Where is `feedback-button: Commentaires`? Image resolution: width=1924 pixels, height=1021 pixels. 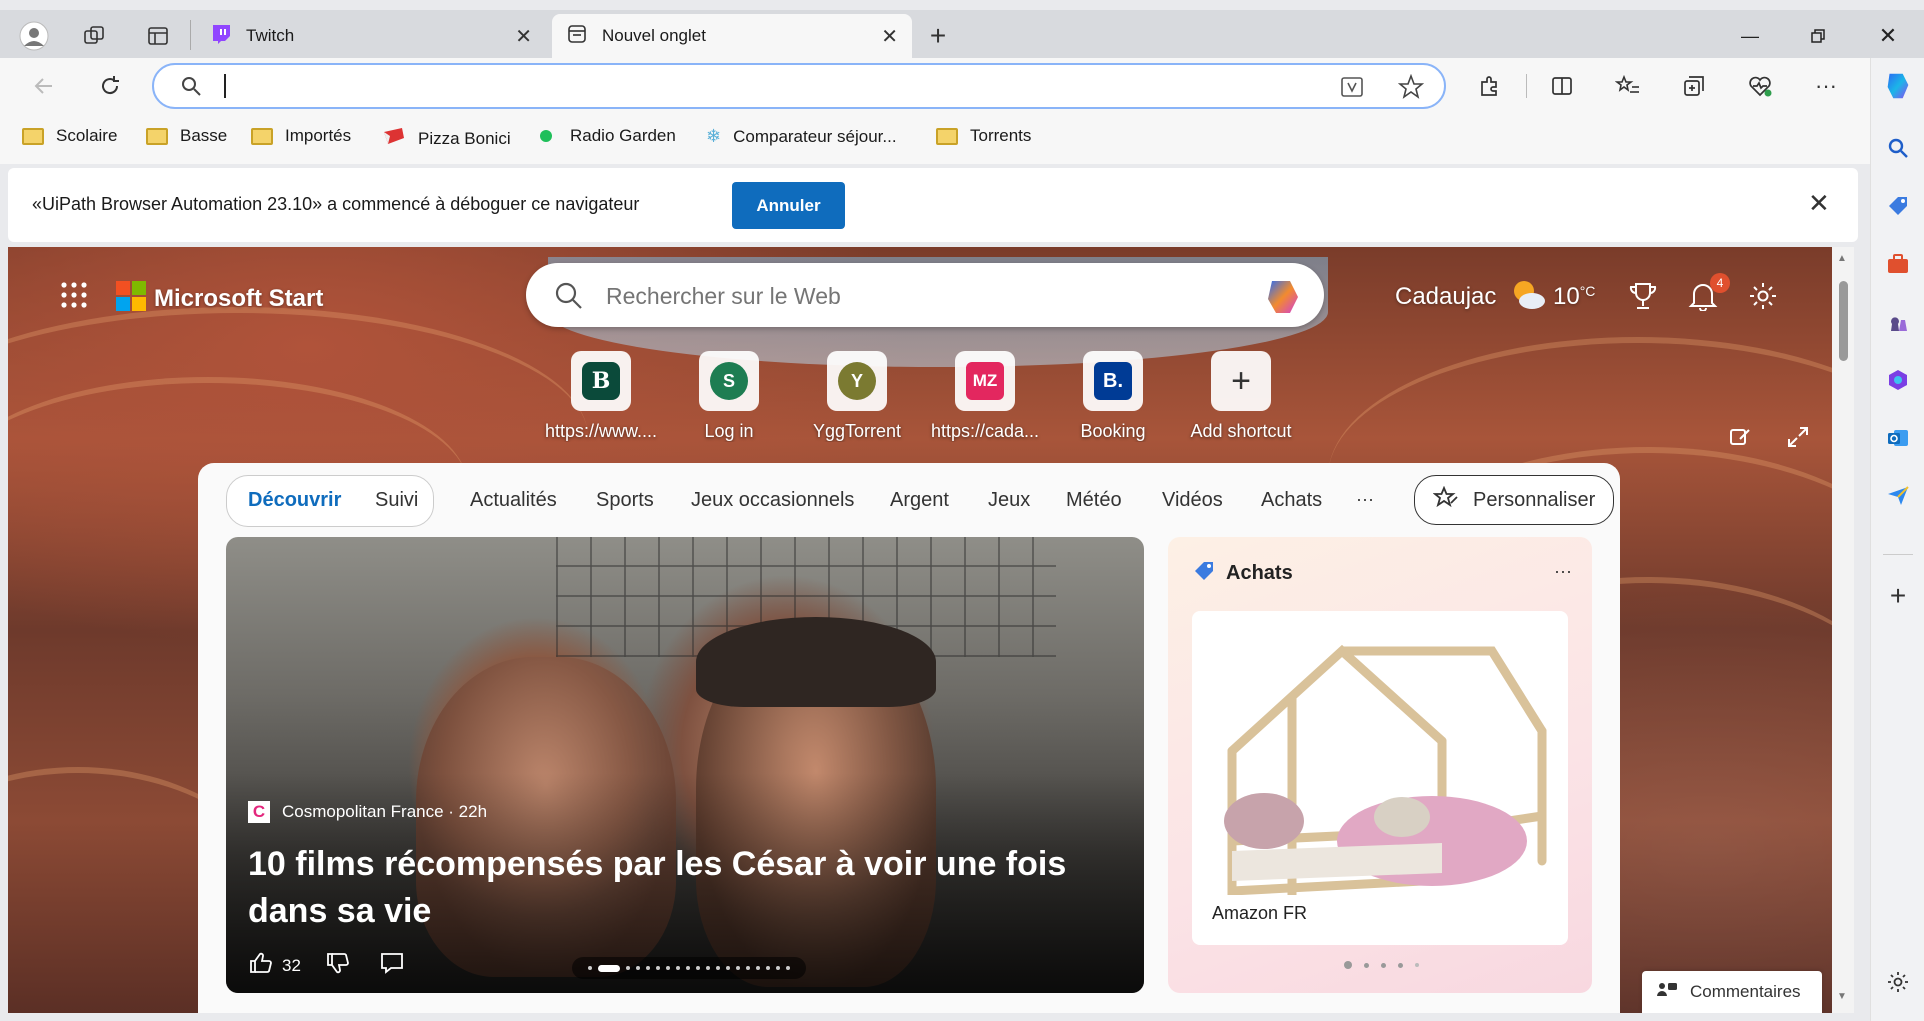 feedback-button: Commentaires is located at coordinates (1732, 992).